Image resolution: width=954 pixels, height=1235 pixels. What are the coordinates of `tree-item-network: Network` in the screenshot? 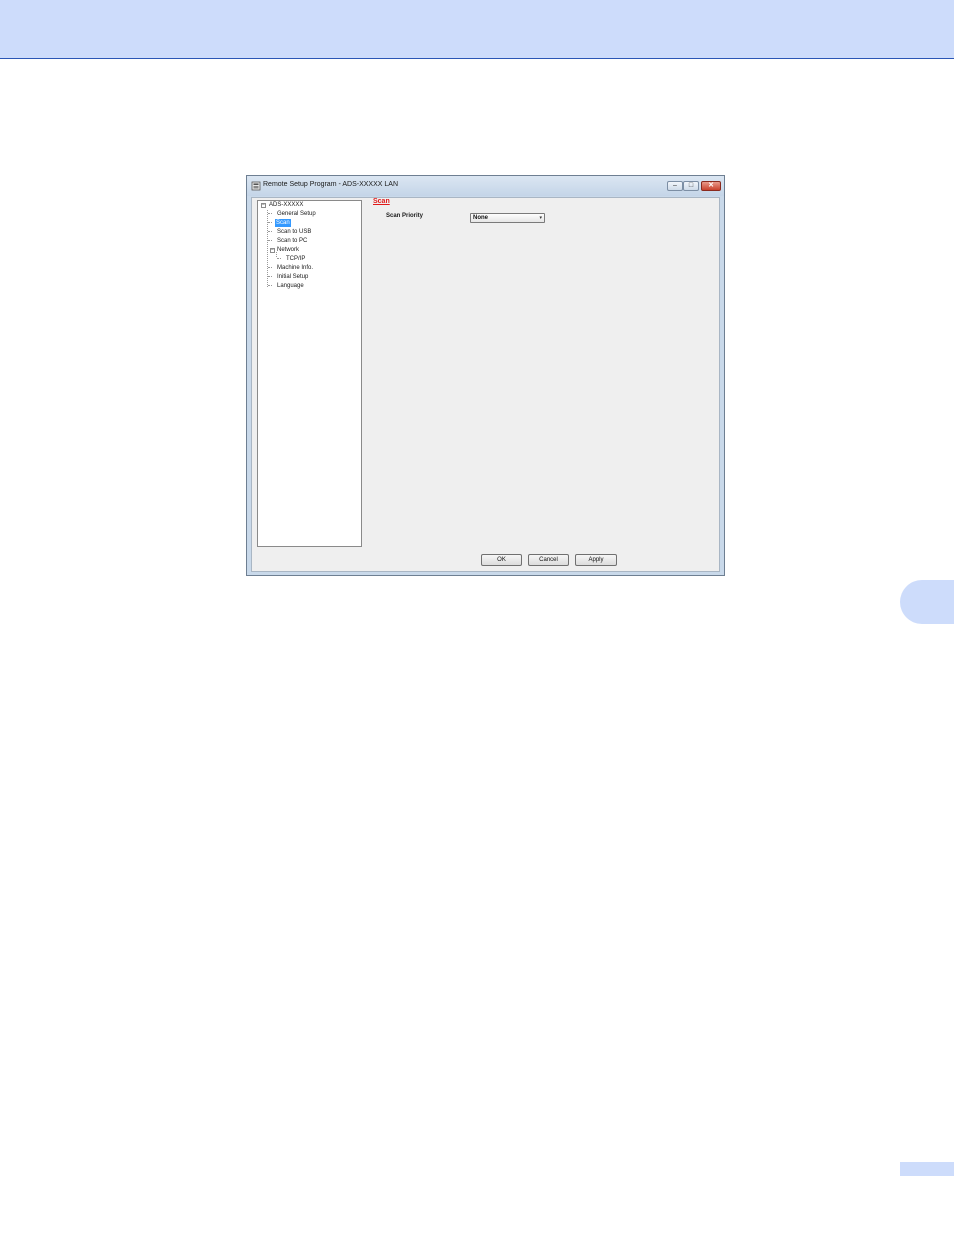 It's located at (288, 250).